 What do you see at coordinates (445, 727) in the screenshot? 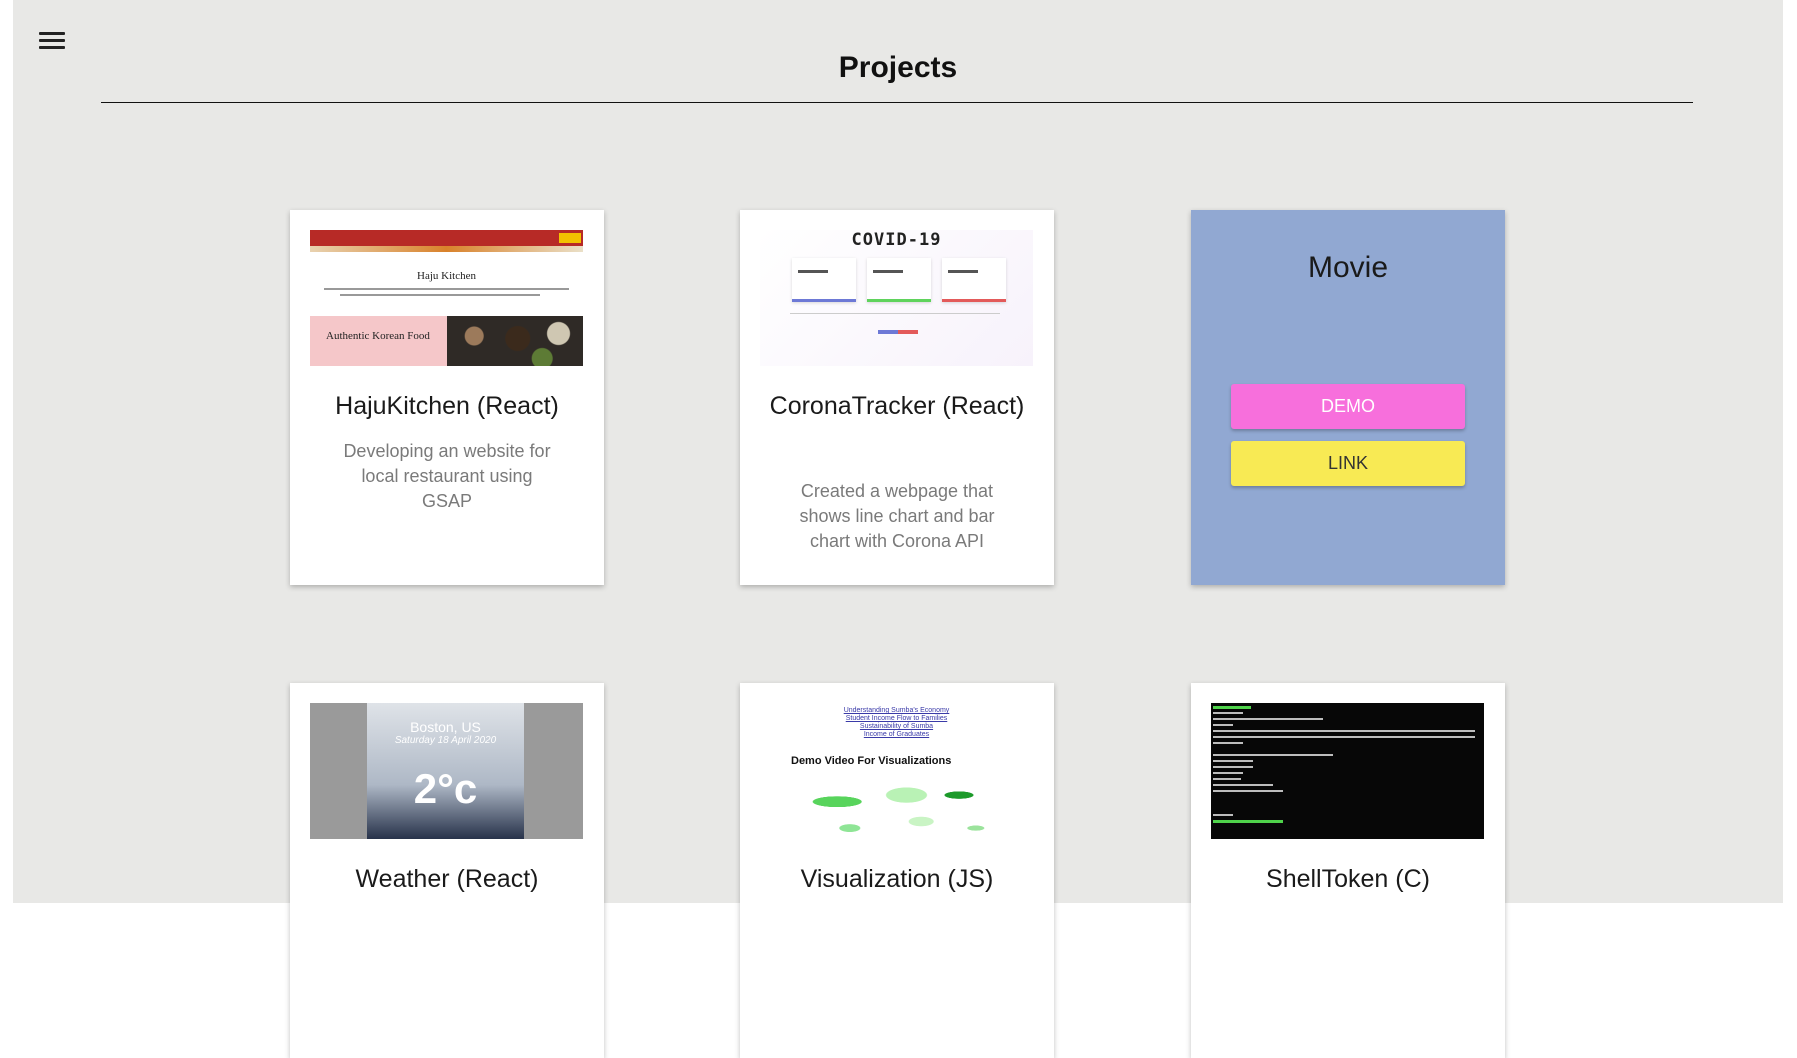
I see `thumb-city: Boston, US` at bounding box center [445, 727].